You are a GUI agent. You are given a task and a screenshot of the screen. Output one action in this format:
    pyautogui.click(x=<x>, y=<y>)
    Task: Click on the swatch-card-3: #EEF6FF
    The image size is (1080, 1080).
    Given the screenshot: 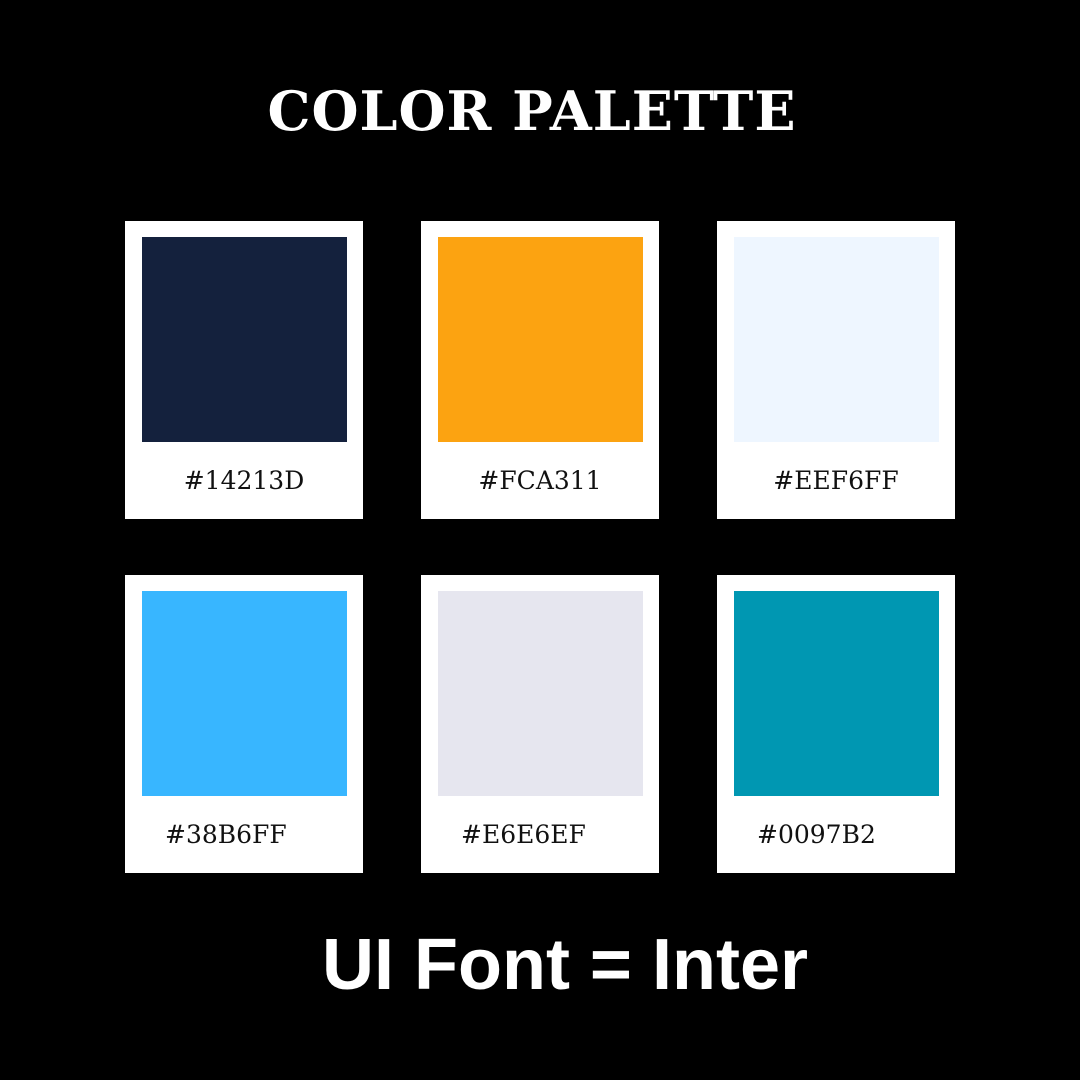 What is the action you would take?
    pyautogui.click(x=836, y=370)
    